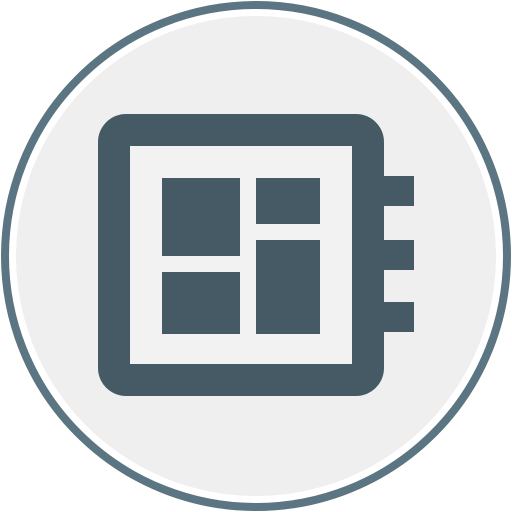 Image resolution: width=512 pixels, height=512 pixels. I want to click on tile-bottom-right, so click(288, 287).